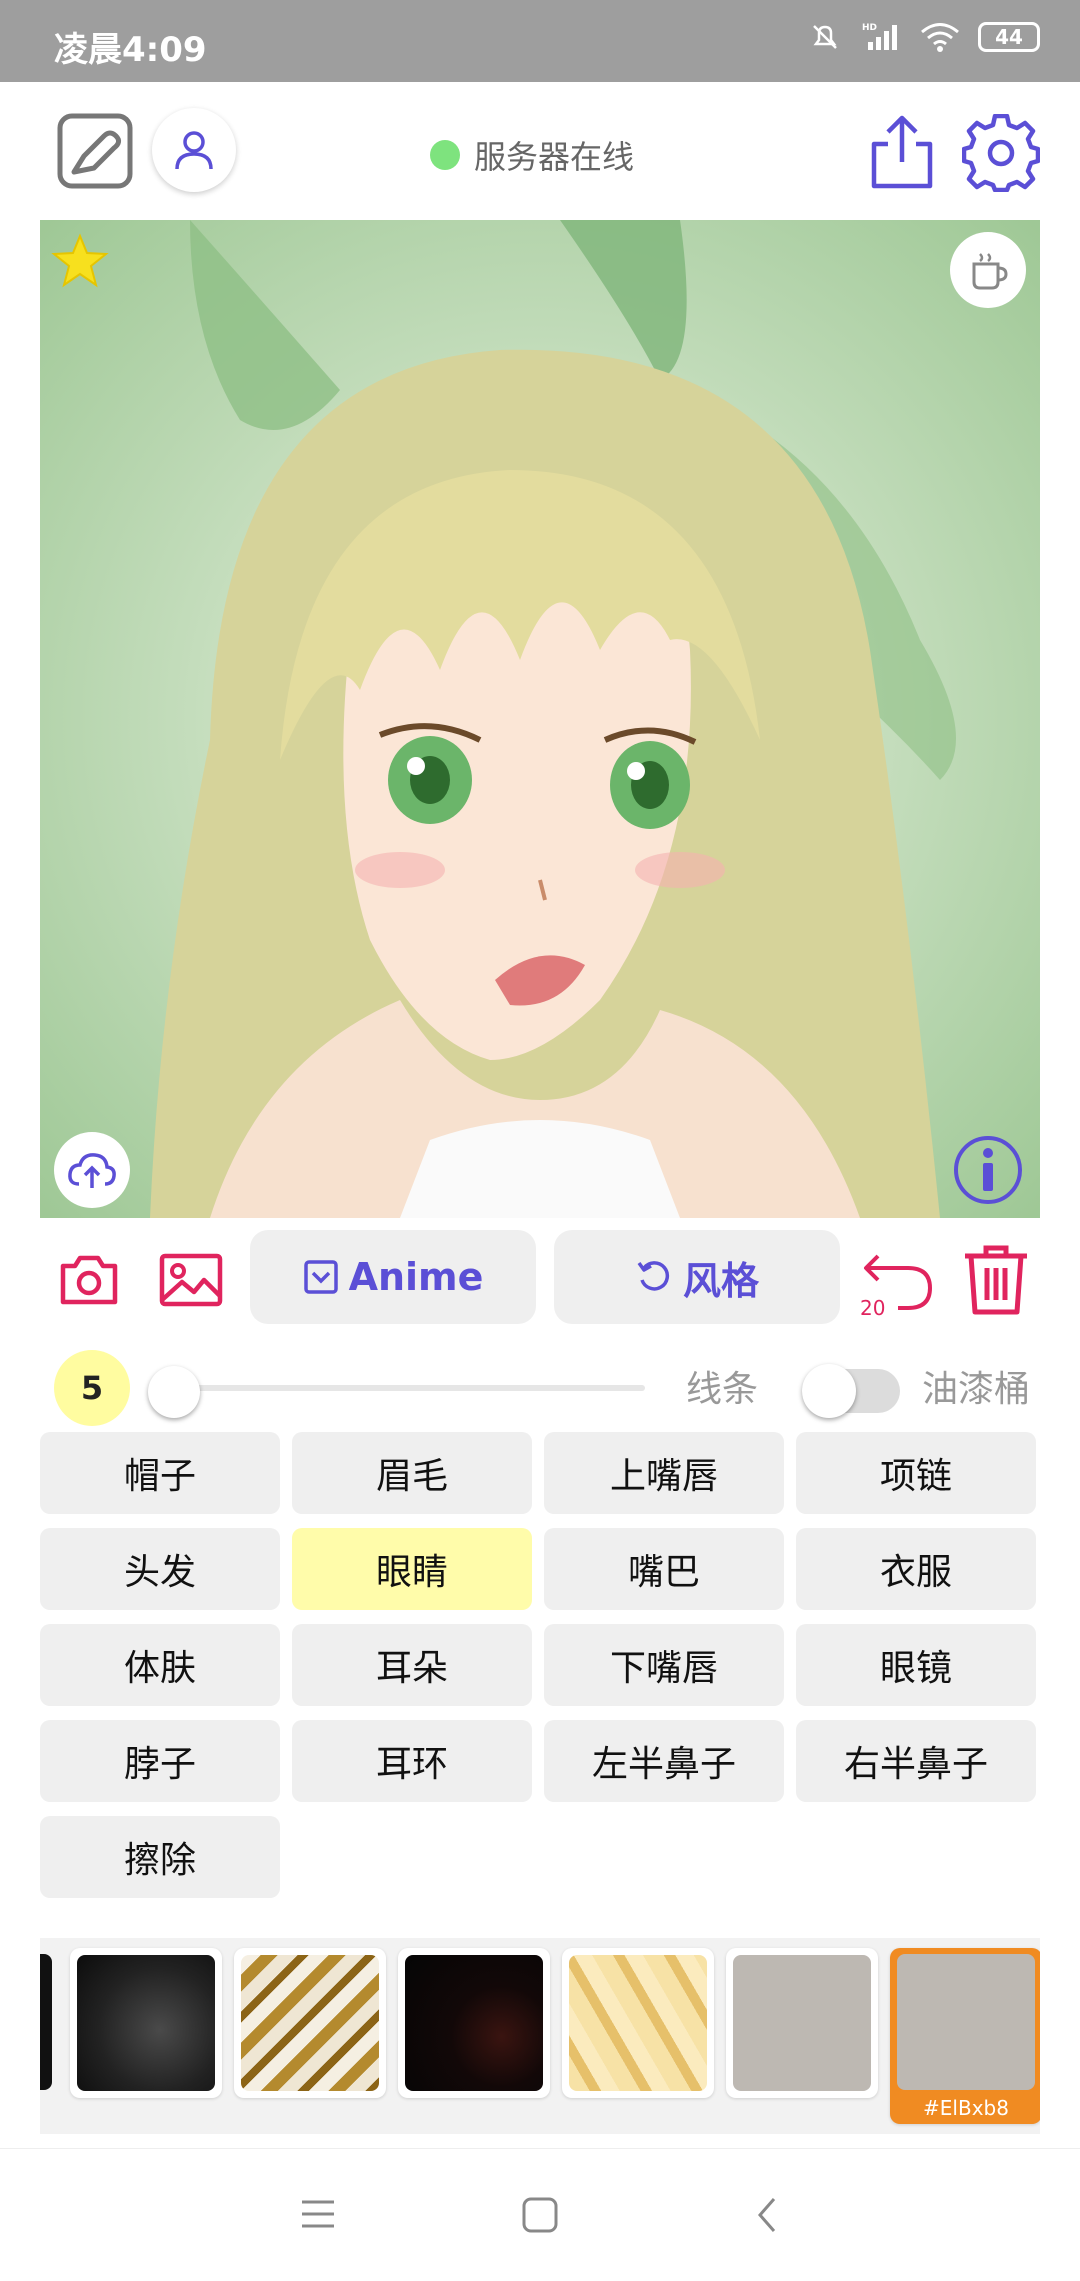  What do you see at coordinates (869, 28) in the screenshot?
I see `svg-text: HD` at bounding box center [869, 28].